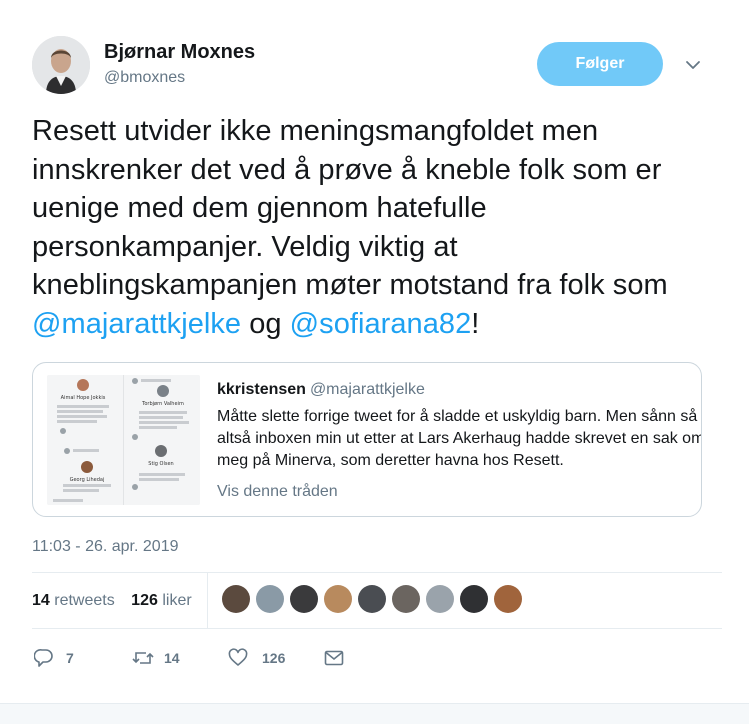 Image resolution: width=749 pixels, height=724 pixels. I want to click on mention-link: @majarattkjelke, so click(136, 324).